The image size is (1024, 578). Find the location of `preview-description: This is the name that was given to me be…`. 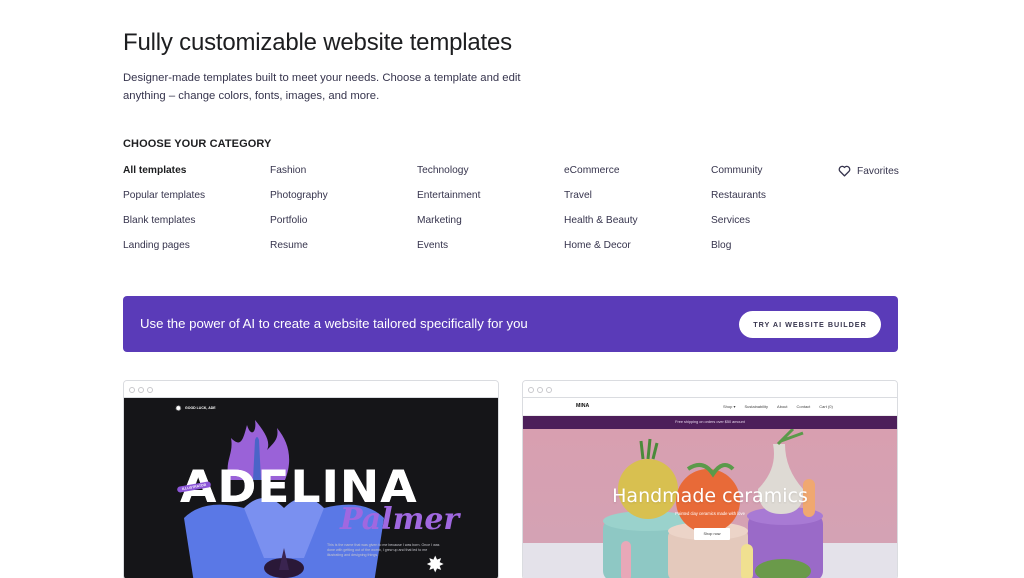

preview-description: This is the name that was given to me be… is located at coordinates (383, 550).